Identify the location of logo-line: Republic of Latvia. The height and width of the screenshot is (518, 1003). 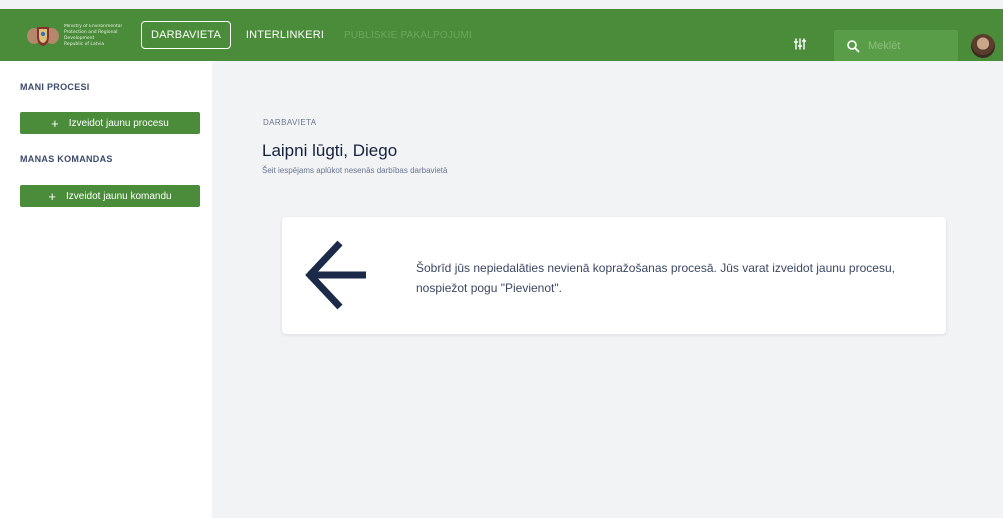
(84, 44).